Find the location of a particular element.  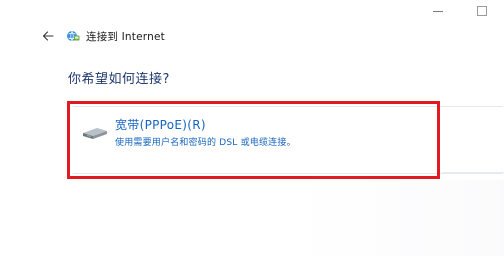

background-fade is located at coordinates (399, 218).